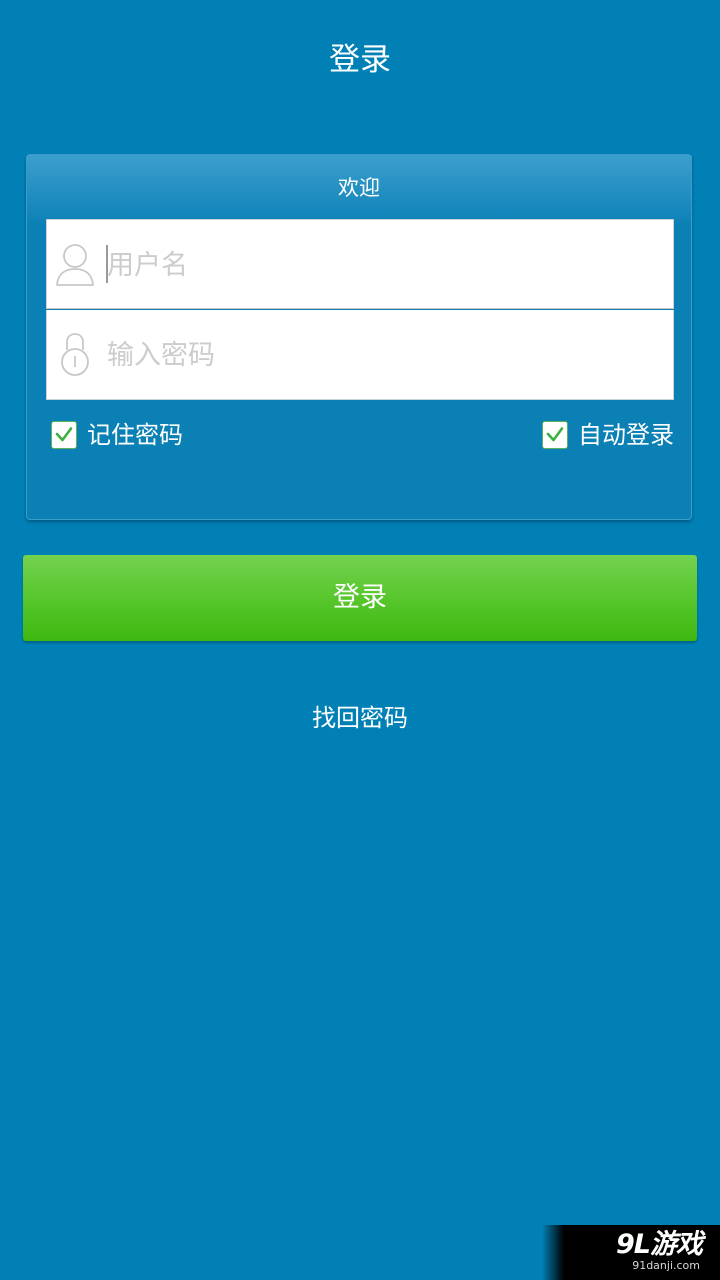 This screenshot has width=720, height=1280. Describe the element at coordinates (659, 1244) in the screenshot. I see `watermark-logo: 9L游戏` at that location.